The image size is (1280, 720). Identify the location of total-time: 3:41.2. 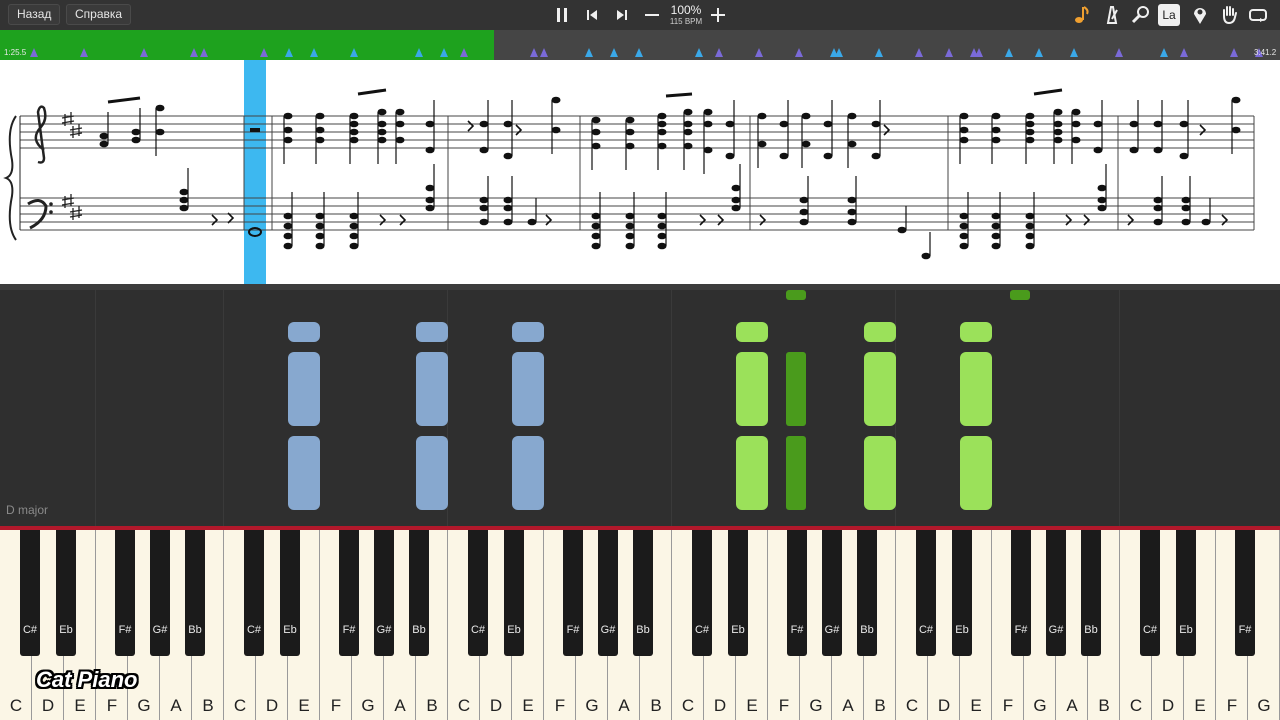
(1265, 52).